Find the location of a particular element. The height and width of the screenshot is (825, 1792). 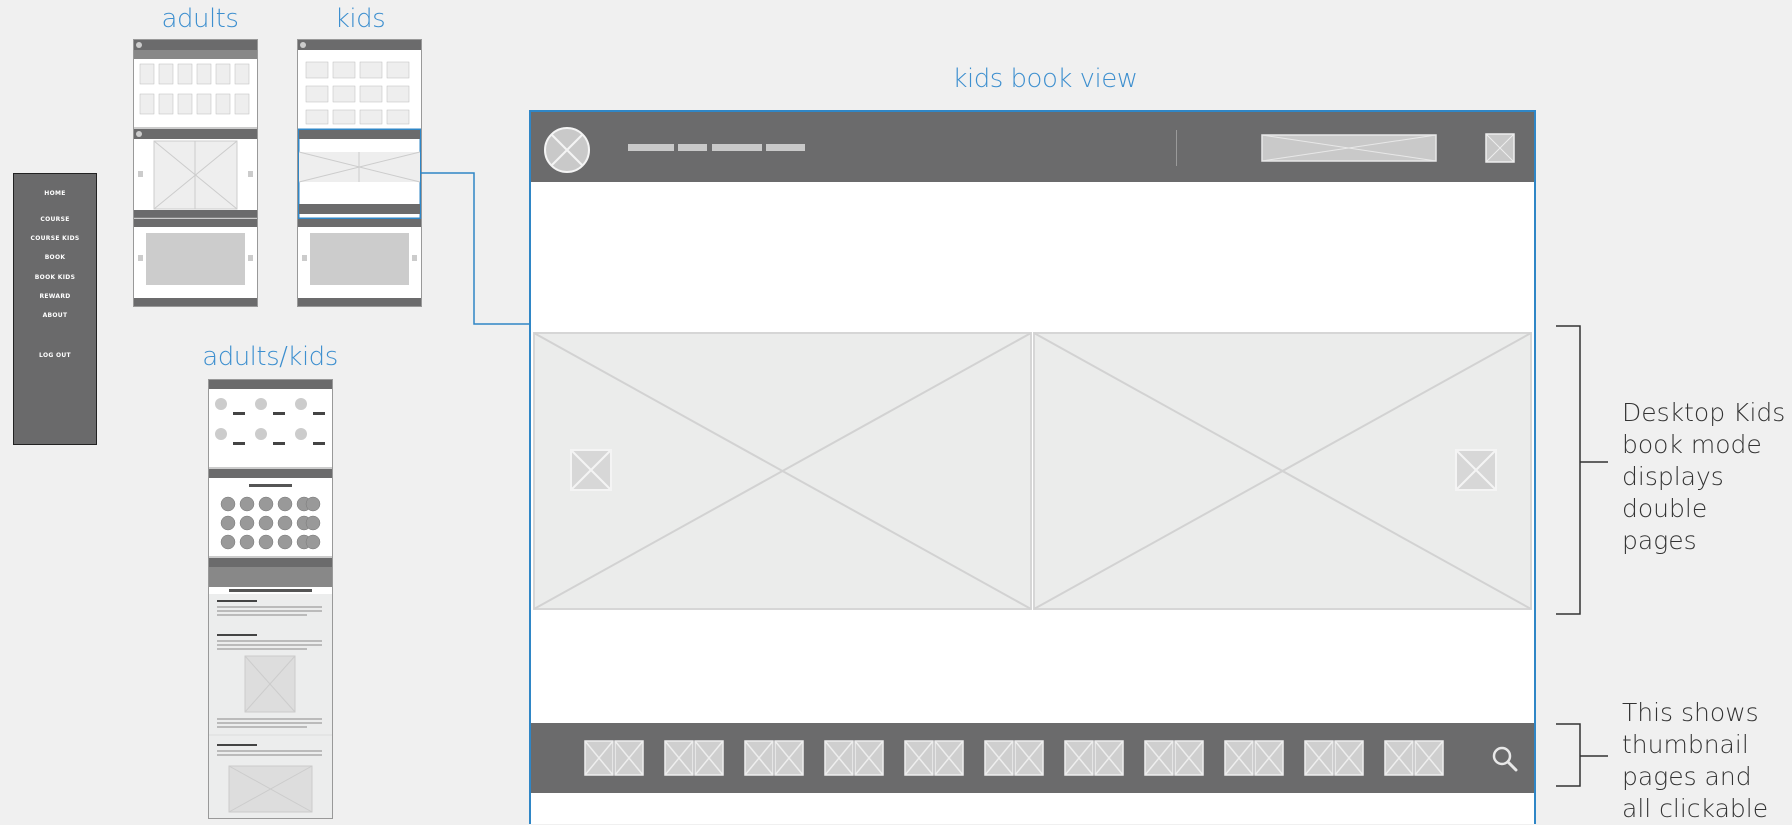

thumbnail-bar is located at coordinates (1032, 758).